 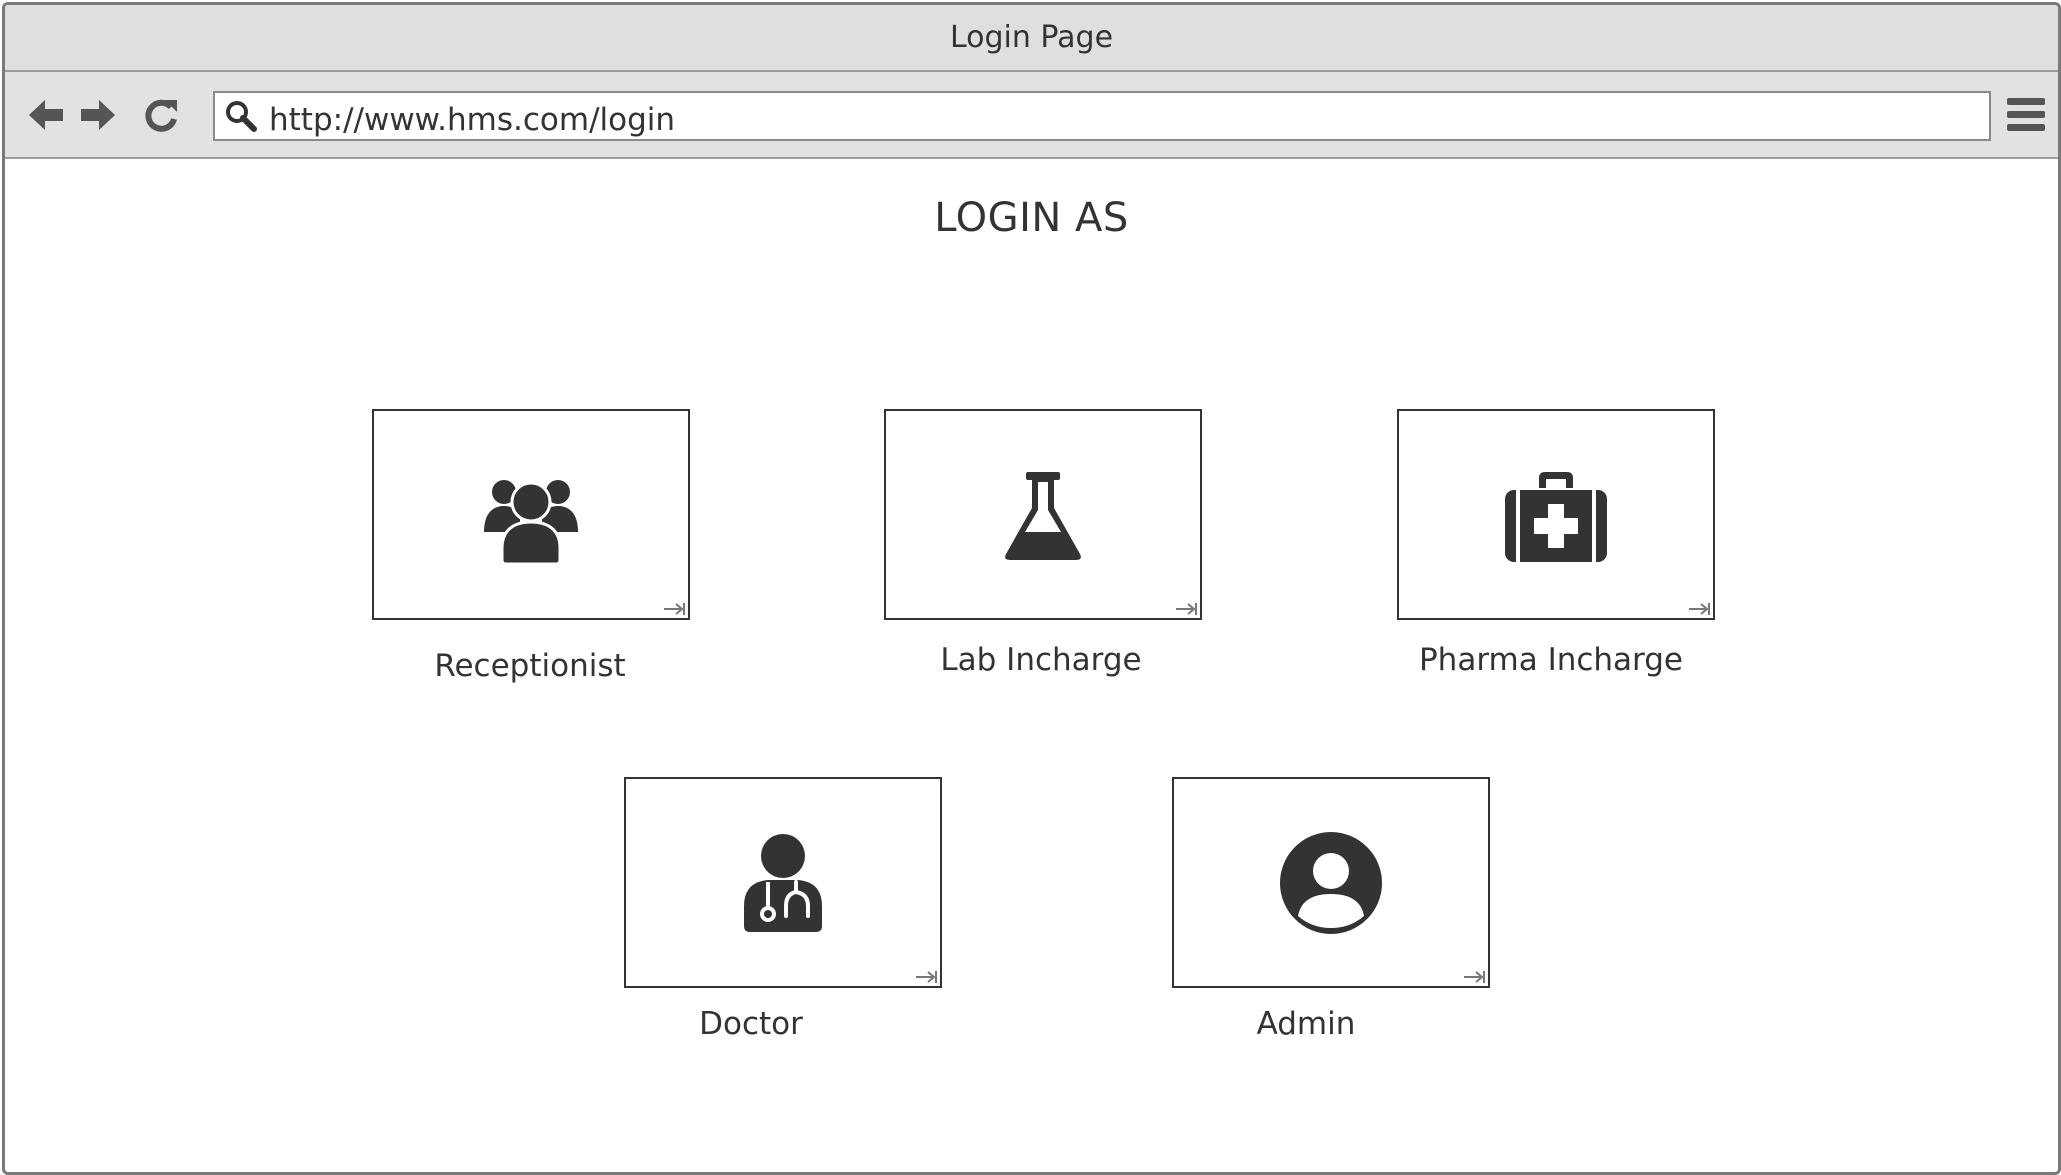 I want to click on forward-button, so click(x=98, y=115).